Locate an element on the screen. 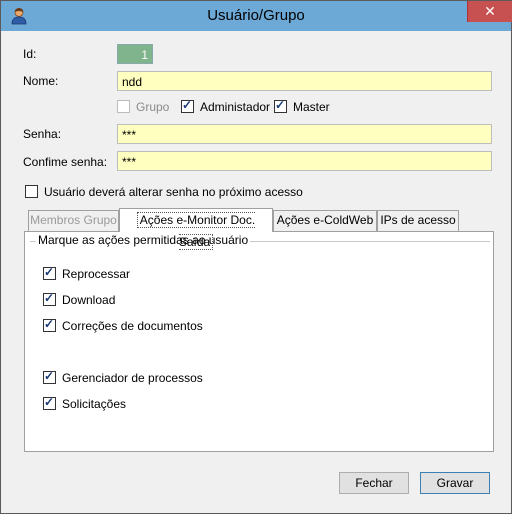 This screenshot has width=512, height=514. tab-membros-grupo: Membros Grupo is located at coordinates (73, 220).